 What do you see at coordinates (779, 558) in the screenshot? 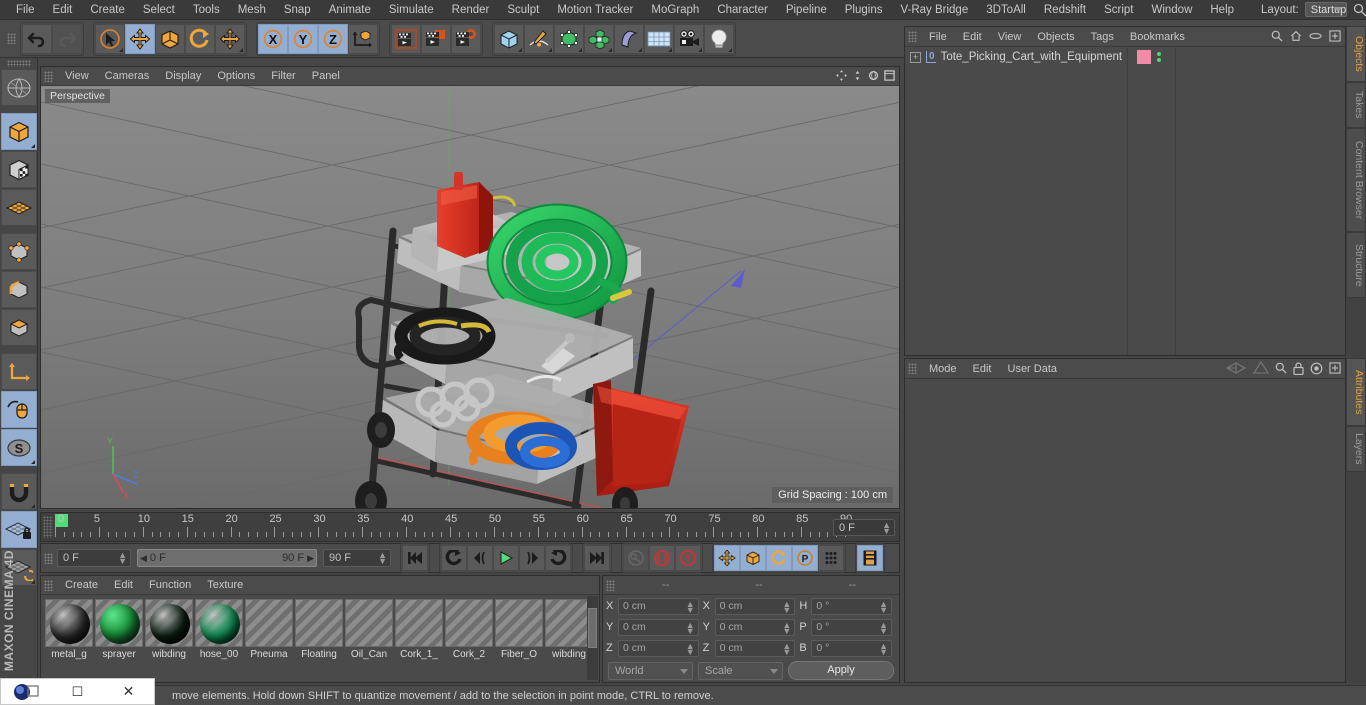
I see `record-rotation-button` at bounding box center [779, 558].